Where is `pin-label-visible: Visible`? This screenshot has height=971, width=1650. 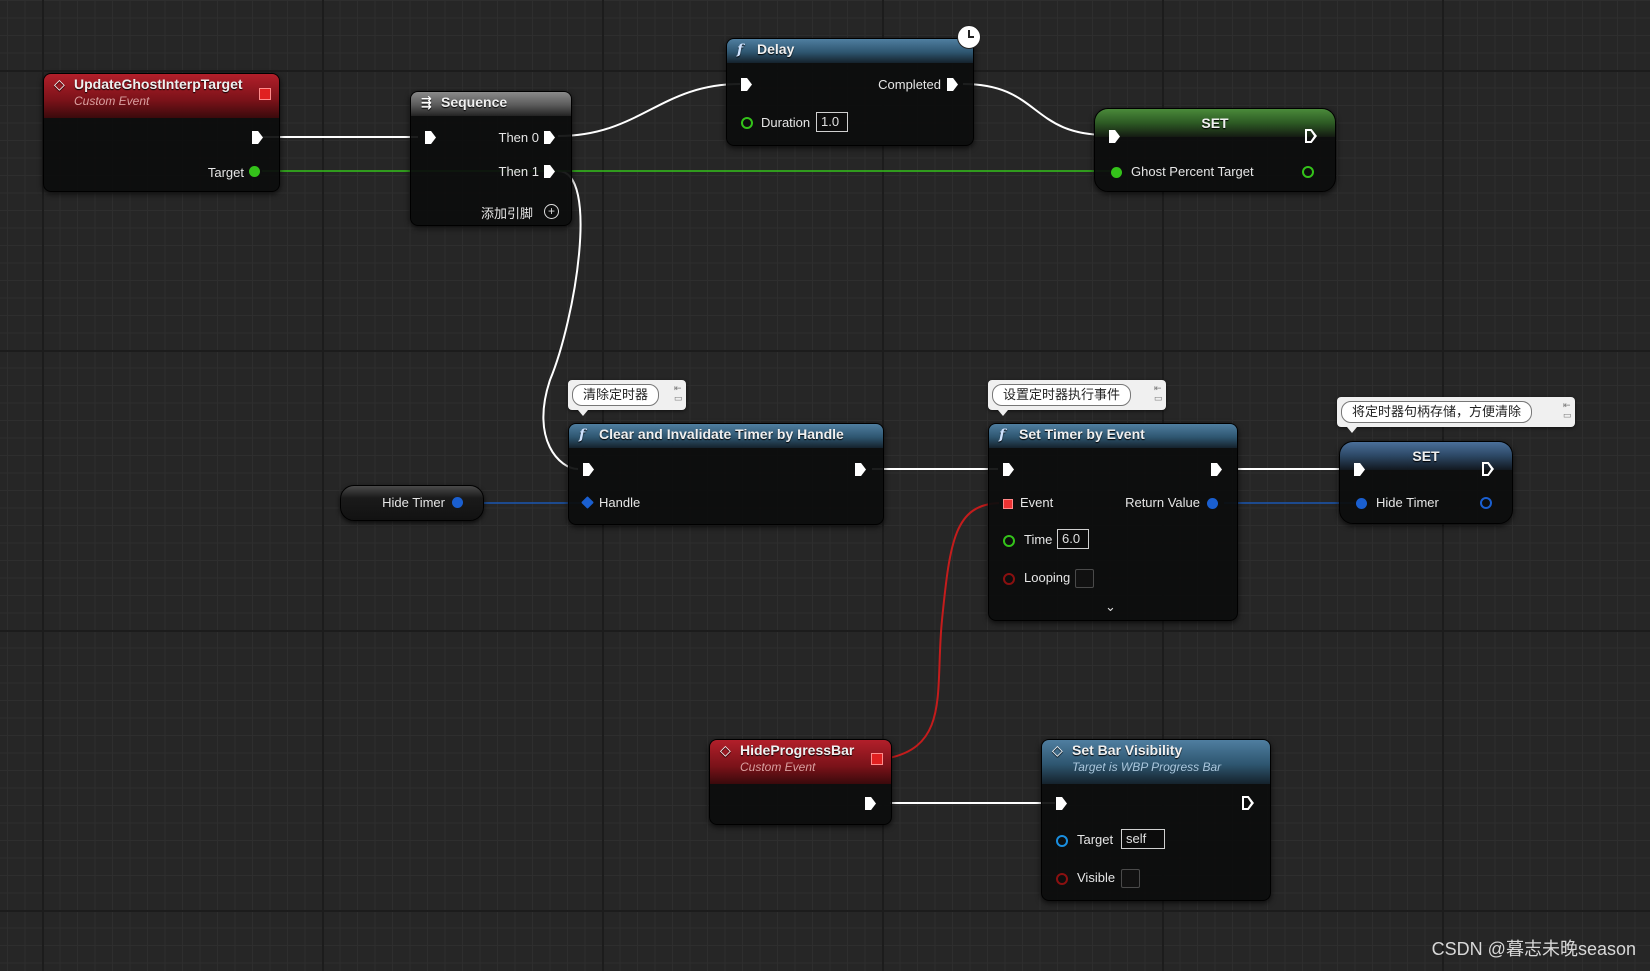 pin-label-visible: Visible is located at coordinates (1096, 877).